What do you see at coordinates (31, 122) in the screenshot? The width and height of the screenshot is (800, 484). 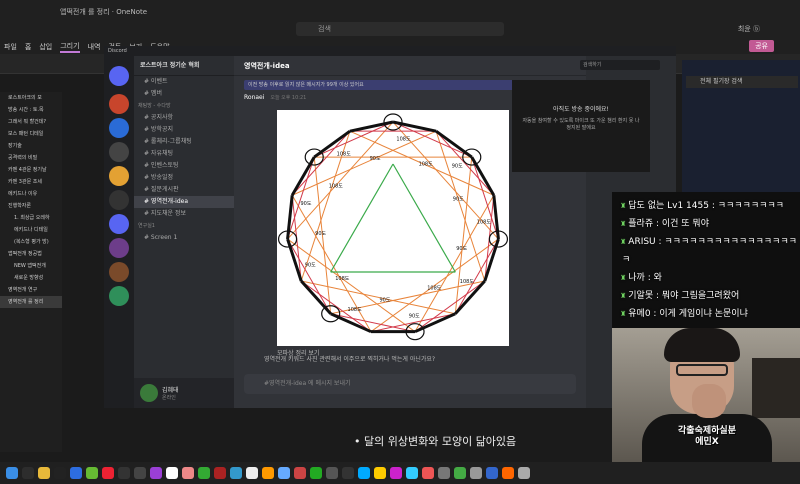 I see `page-item: 그래서 뭐 할건데?` at bounding box center [31, 122].